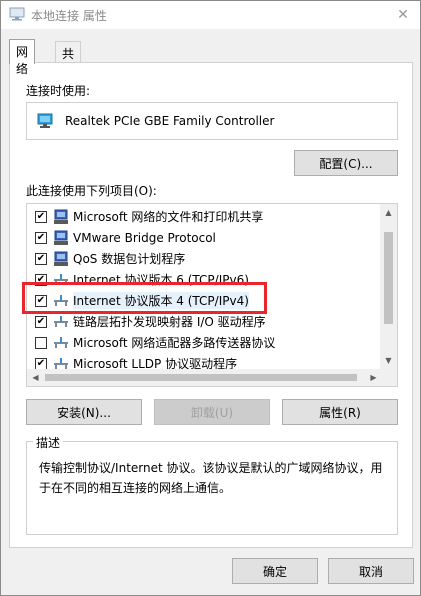 The image size is (421, 596). Describe the element at coordinates (144, 237) in the screenshot. I see `item-label: VMware Bridge Protocol` at that location.